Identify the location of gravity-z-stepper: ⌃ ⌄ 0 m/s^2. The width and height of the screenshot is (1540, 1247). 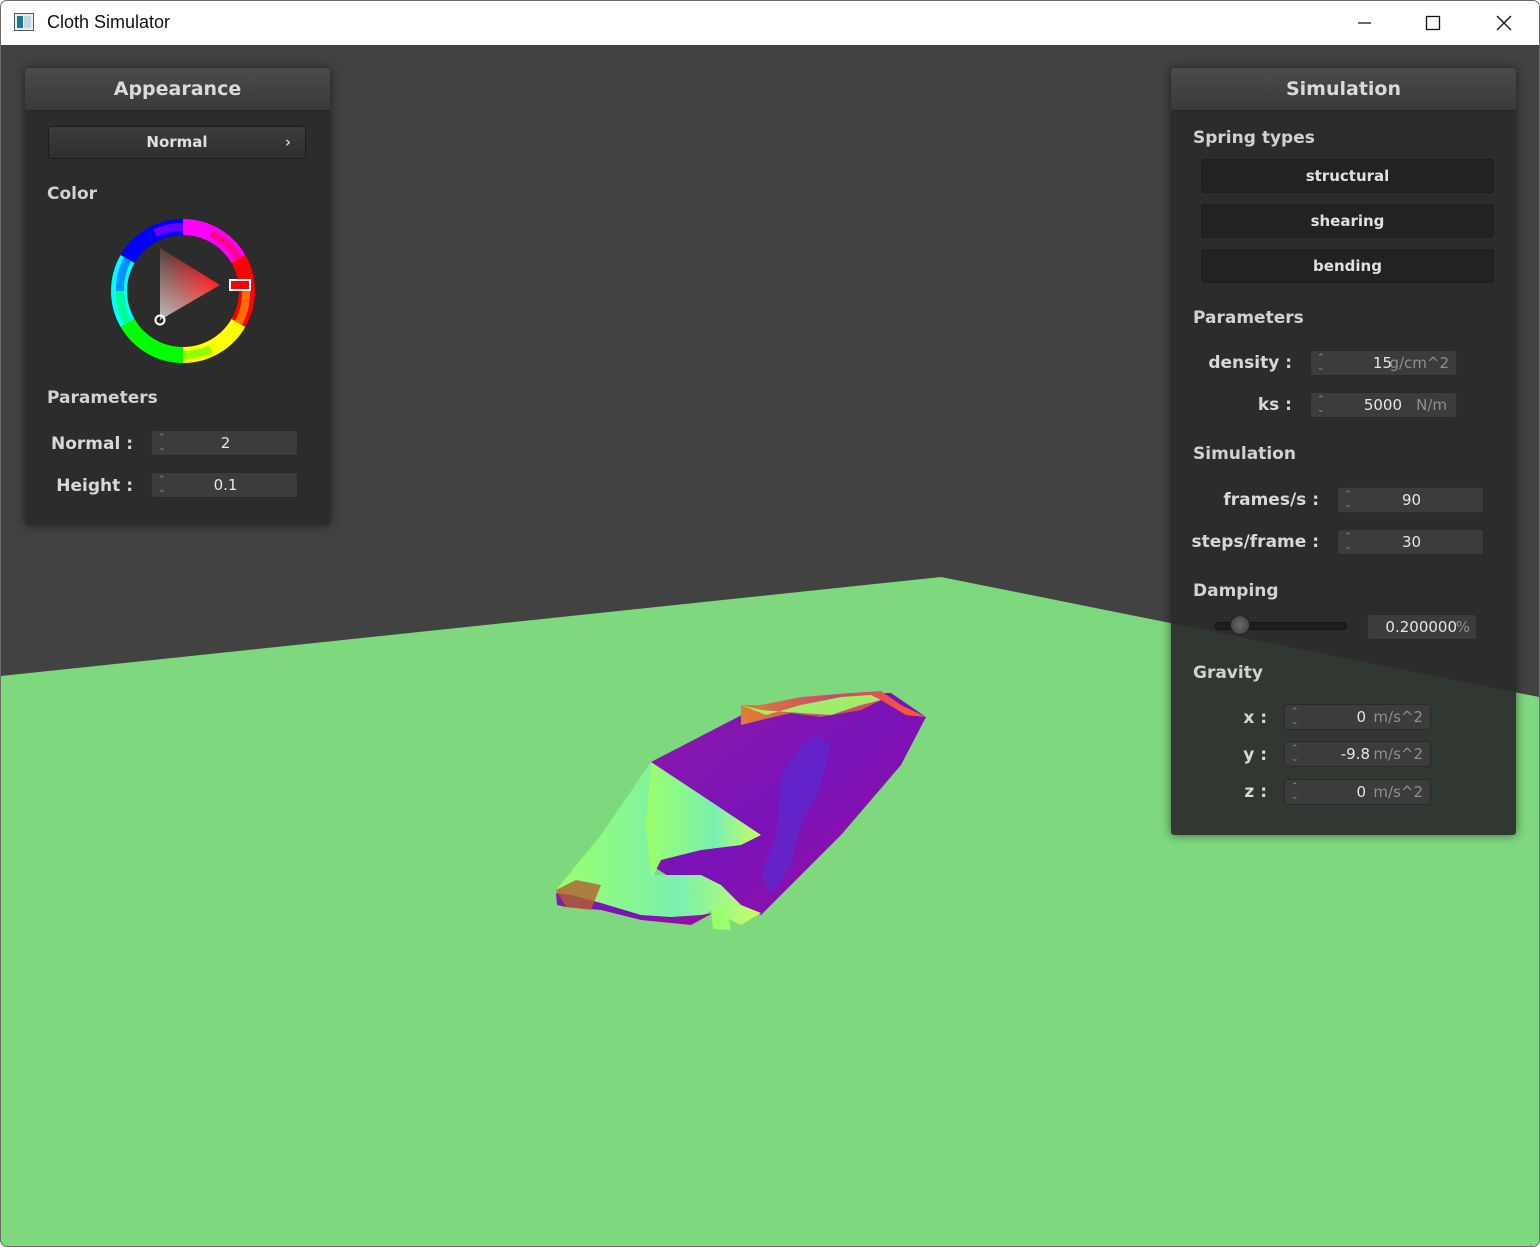
(1357, 792).